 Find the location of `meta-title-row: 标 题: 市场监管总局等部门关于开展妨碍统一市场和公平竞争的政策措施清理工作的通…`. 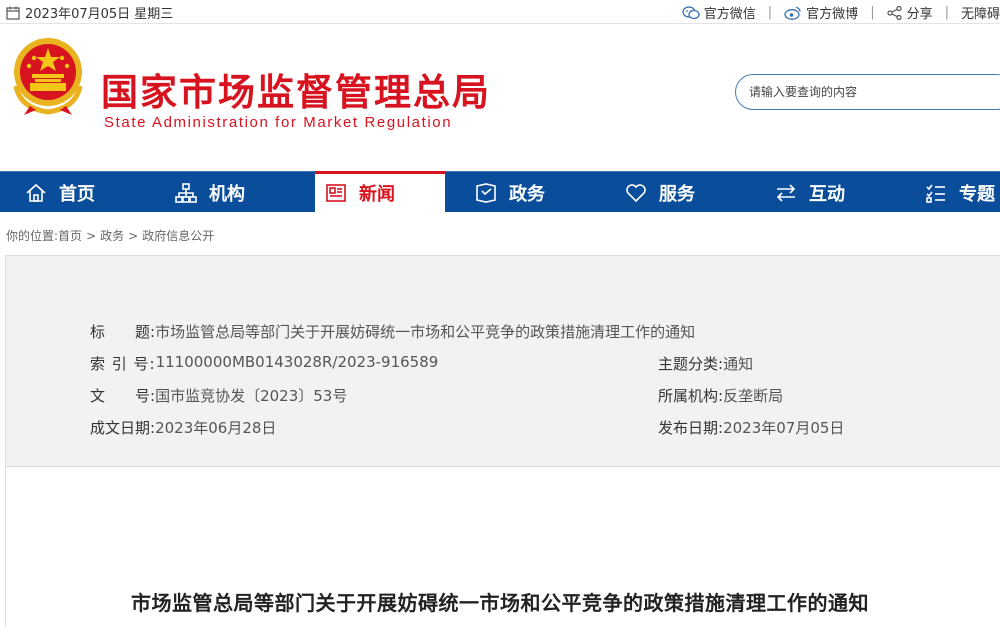

meta-title-row: 标 题: 市场监管总局等部门关于开展妨碍统一市场和公平竞争的政策措施清理工作的通… is located at coordinates (392, 331).